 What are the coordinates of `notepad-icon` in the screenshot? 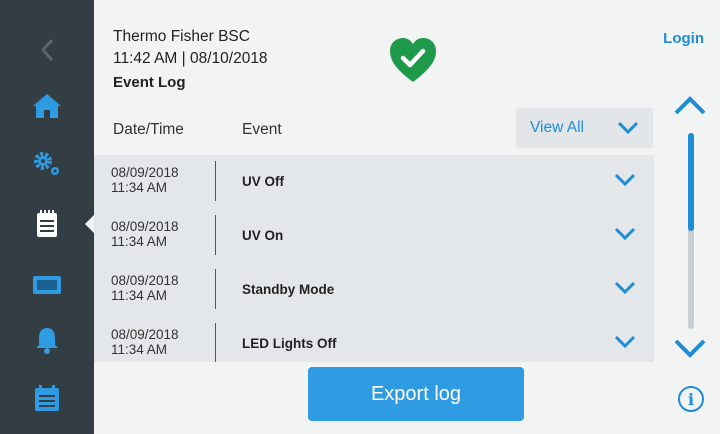 It's located at (47, 223).